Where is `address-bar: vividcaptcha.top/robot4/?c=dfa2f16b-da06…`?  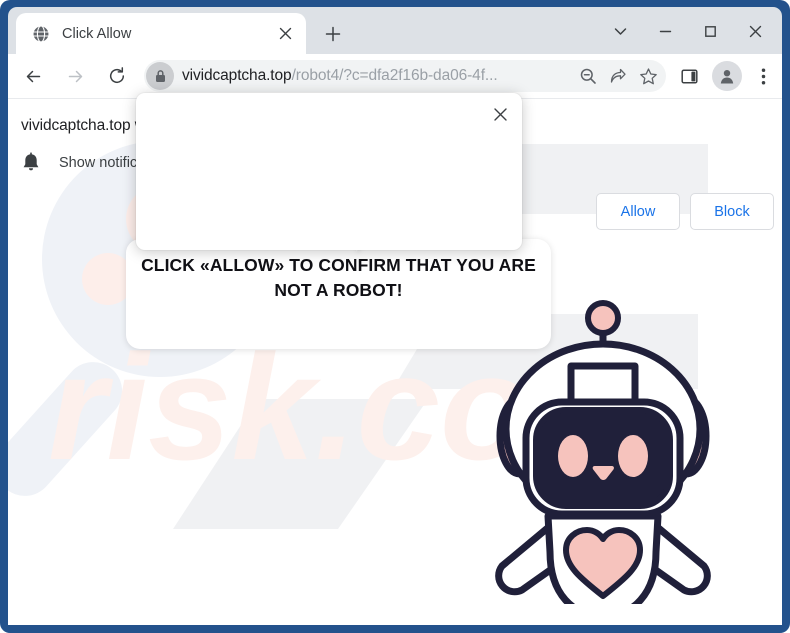 address-bar: vividcaptcha.top/robot4/?c=dfa2f16b-da06… is located at coordinates (405, 76).